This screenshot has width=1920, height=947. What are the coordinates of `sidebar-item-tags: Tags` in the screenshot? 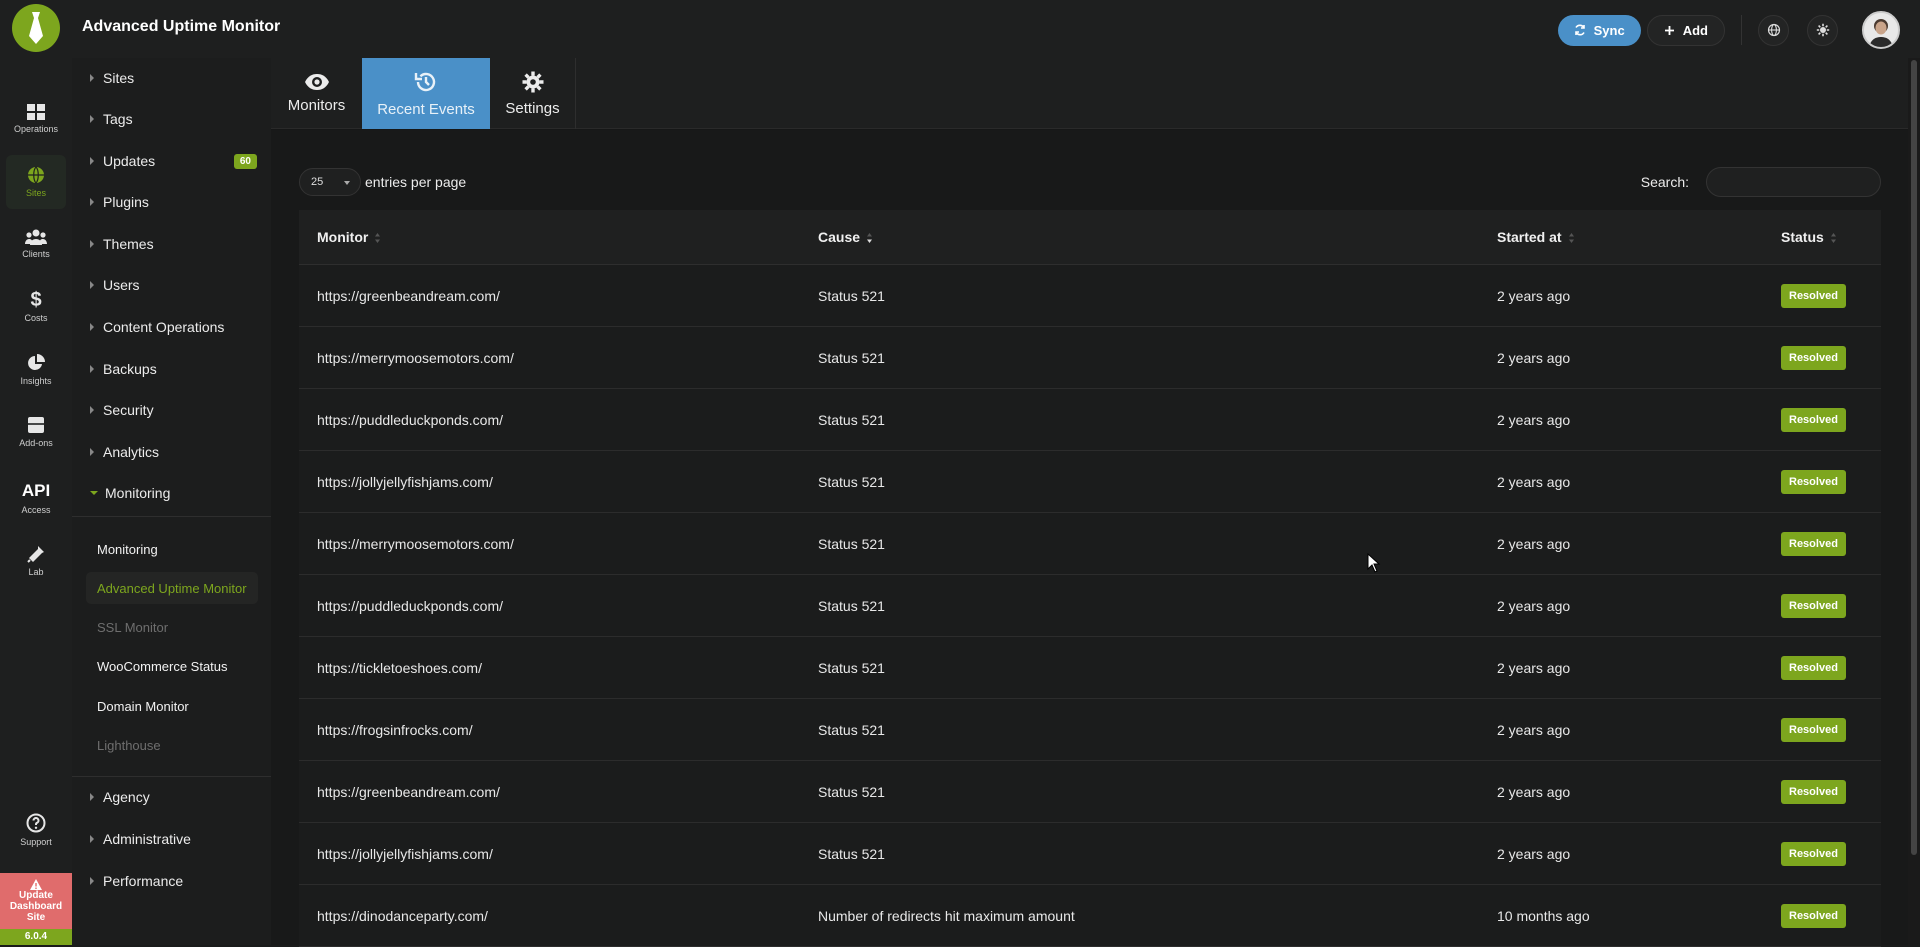 It's located at (171, 119).